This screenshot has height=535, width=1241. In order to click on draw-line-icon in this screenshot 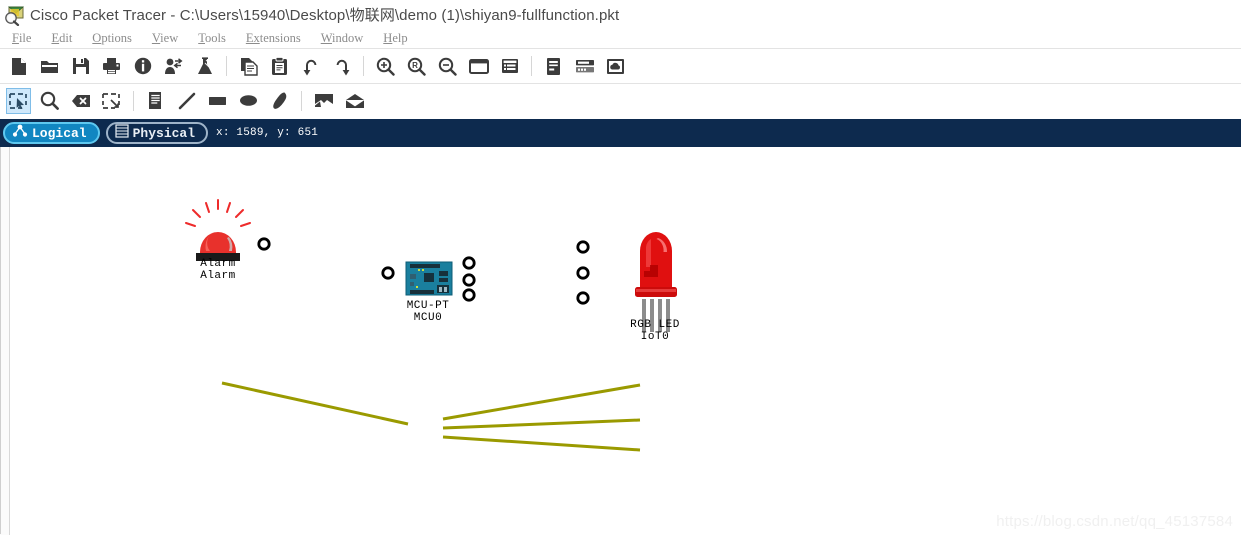, I will do `click(186, 101)`.